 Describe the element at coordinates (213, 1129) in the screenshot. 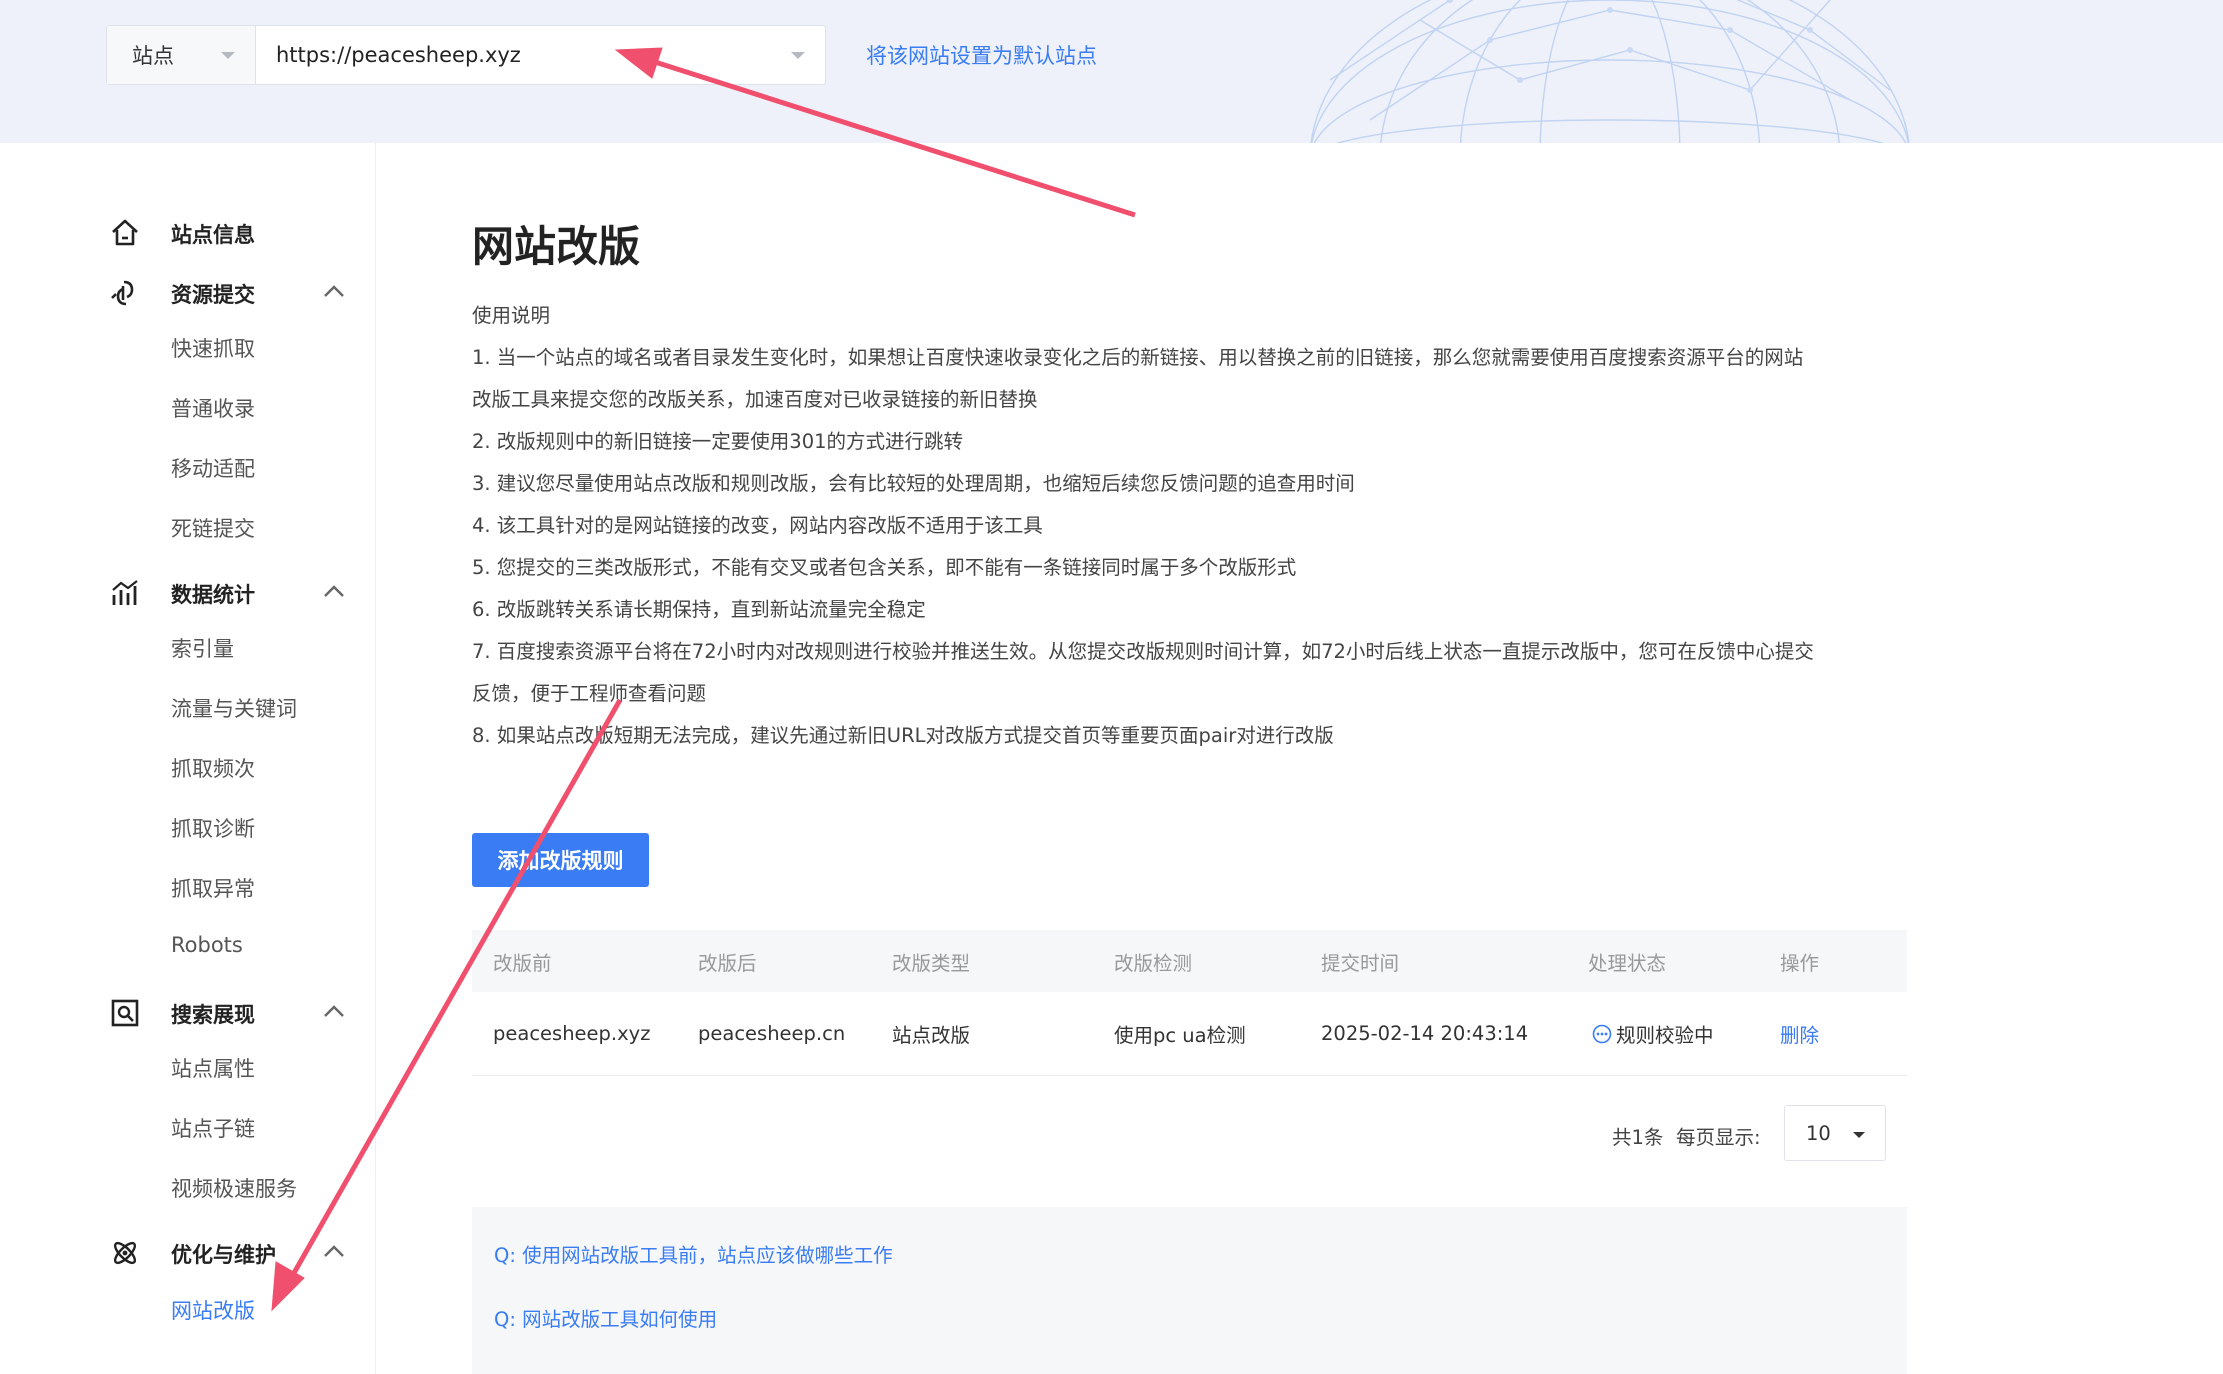

I see `sidebar-item-label: 站点子链` at that location.